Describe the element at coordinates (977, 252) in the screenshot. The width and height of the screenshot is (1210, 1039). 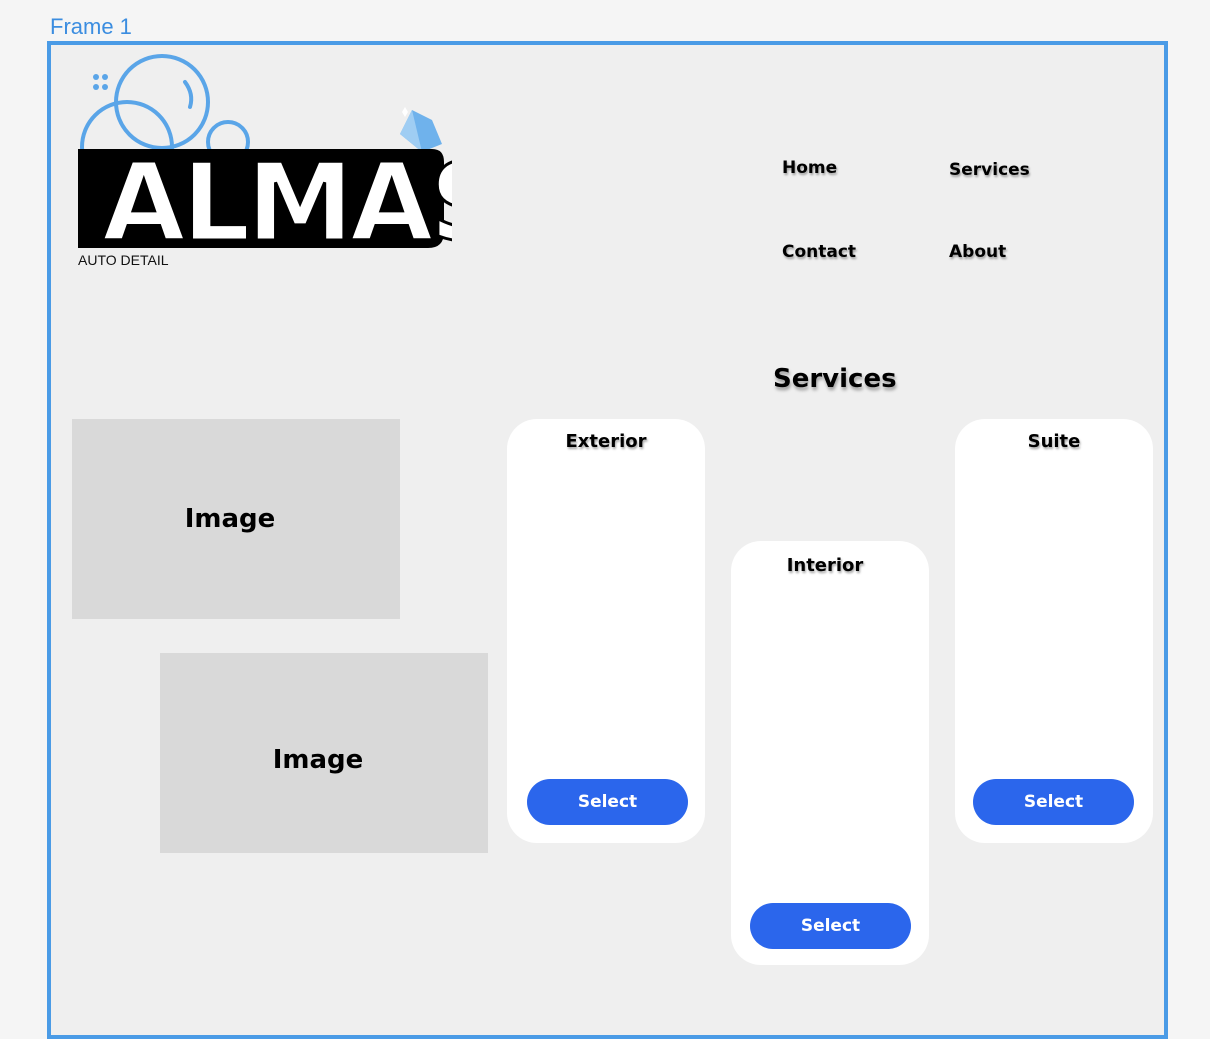
I see `nav-about-link: About` at that location.